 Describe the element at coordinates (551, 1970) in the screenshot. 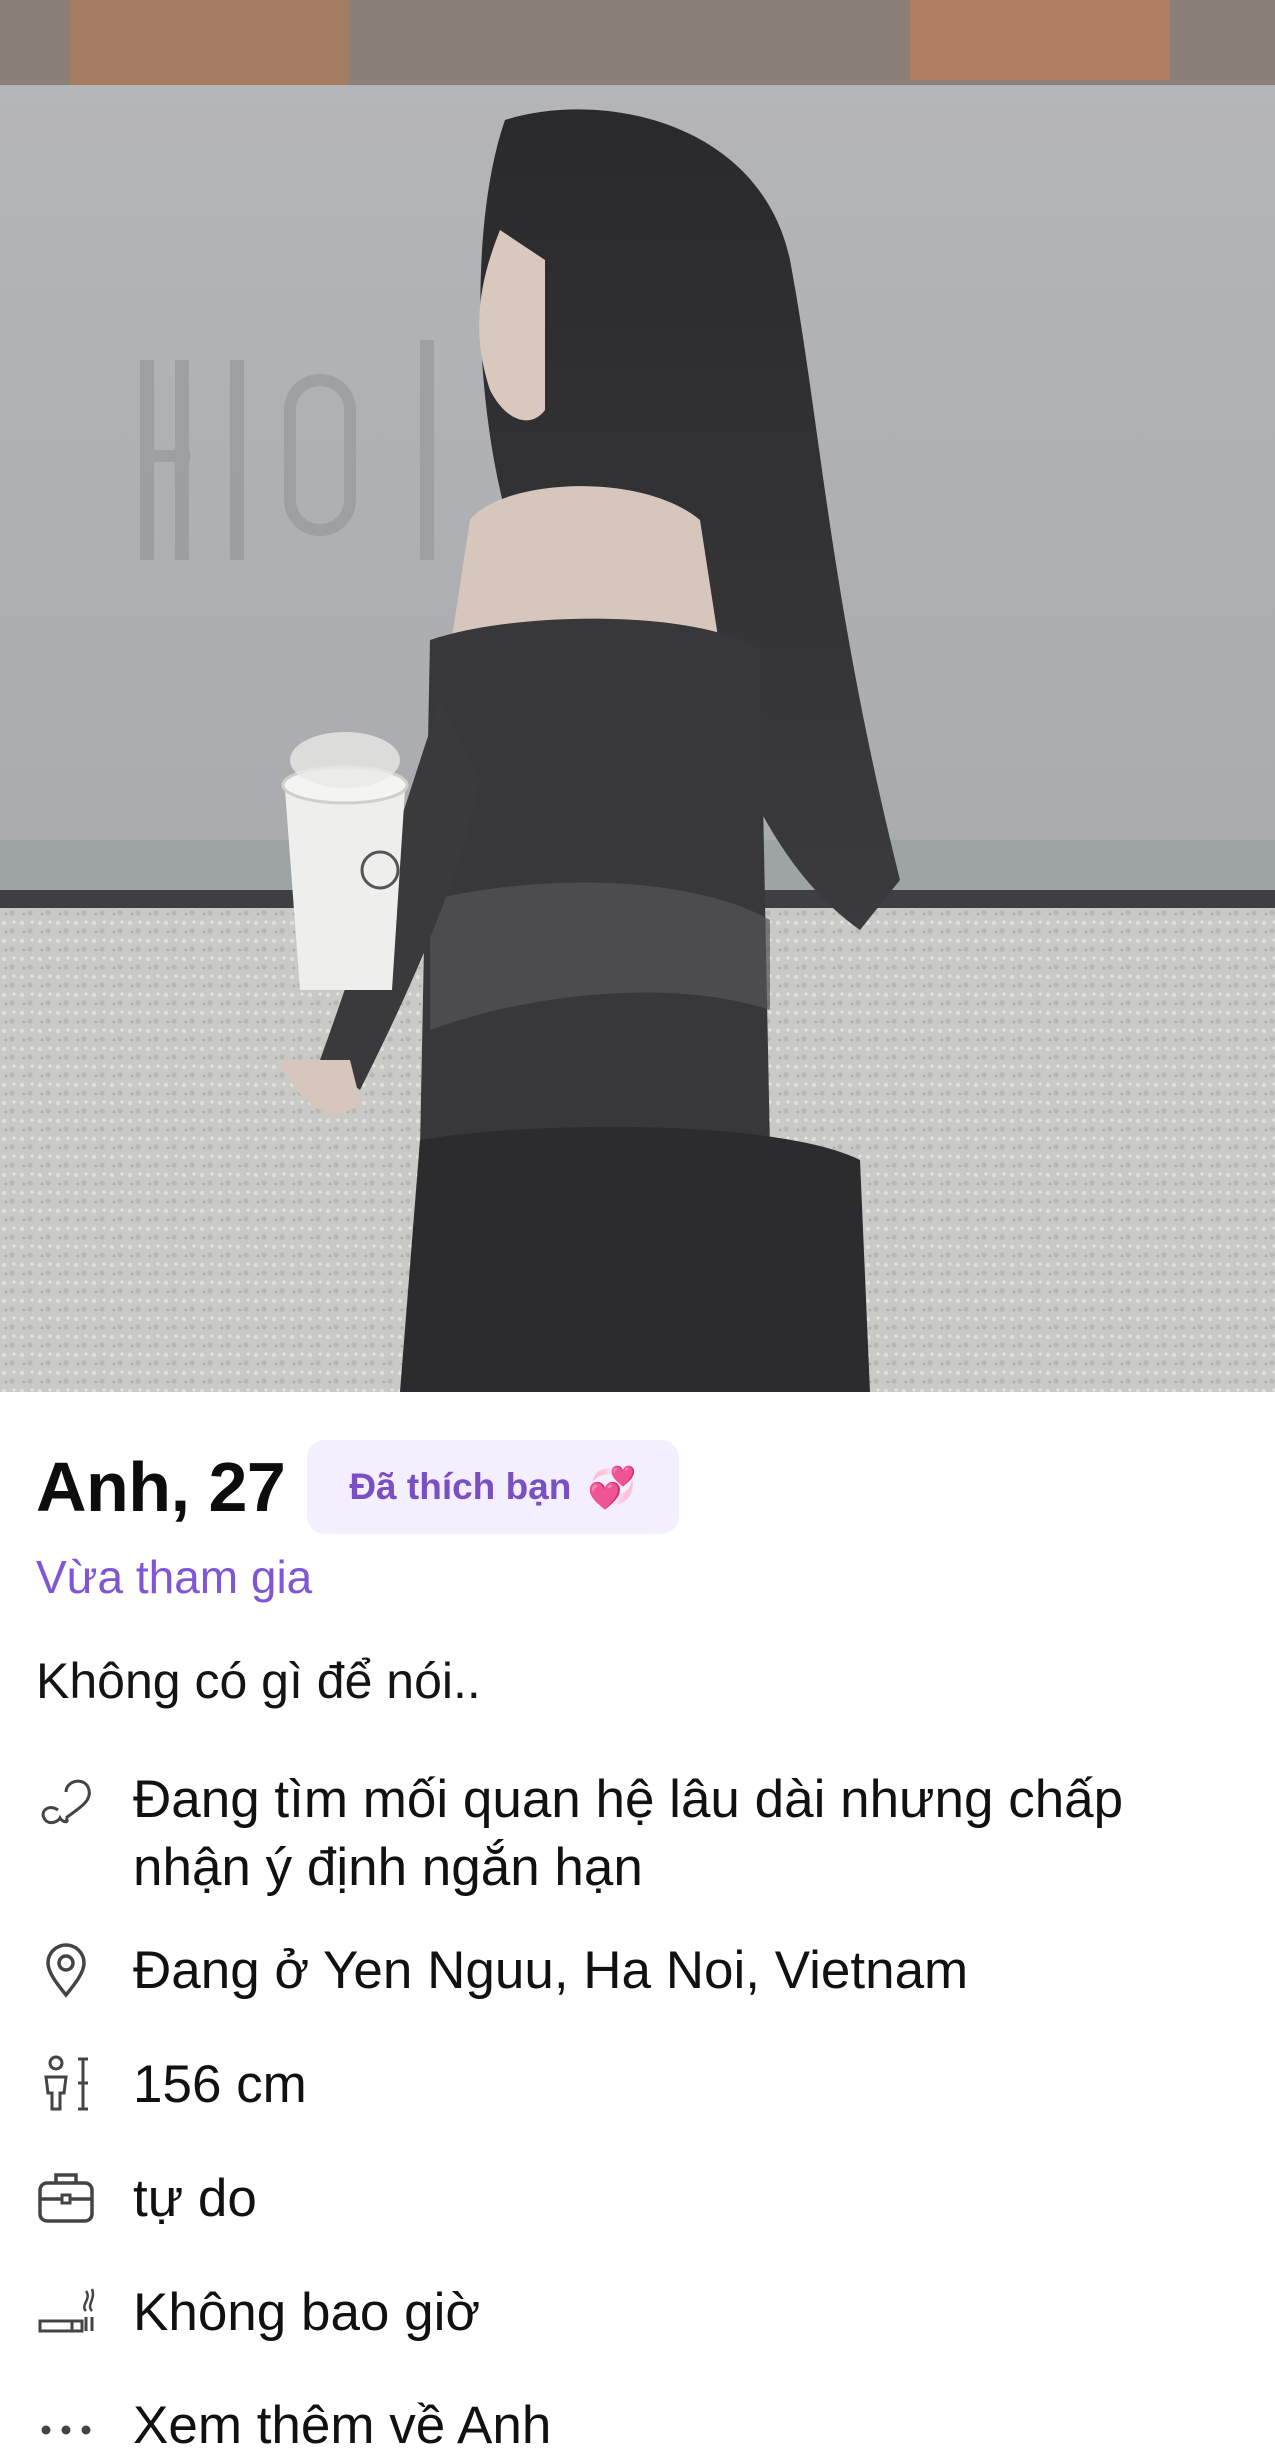

I see `location-text: Đang ở Yen Nguu, Ha Noi, Vietnam` at that location.